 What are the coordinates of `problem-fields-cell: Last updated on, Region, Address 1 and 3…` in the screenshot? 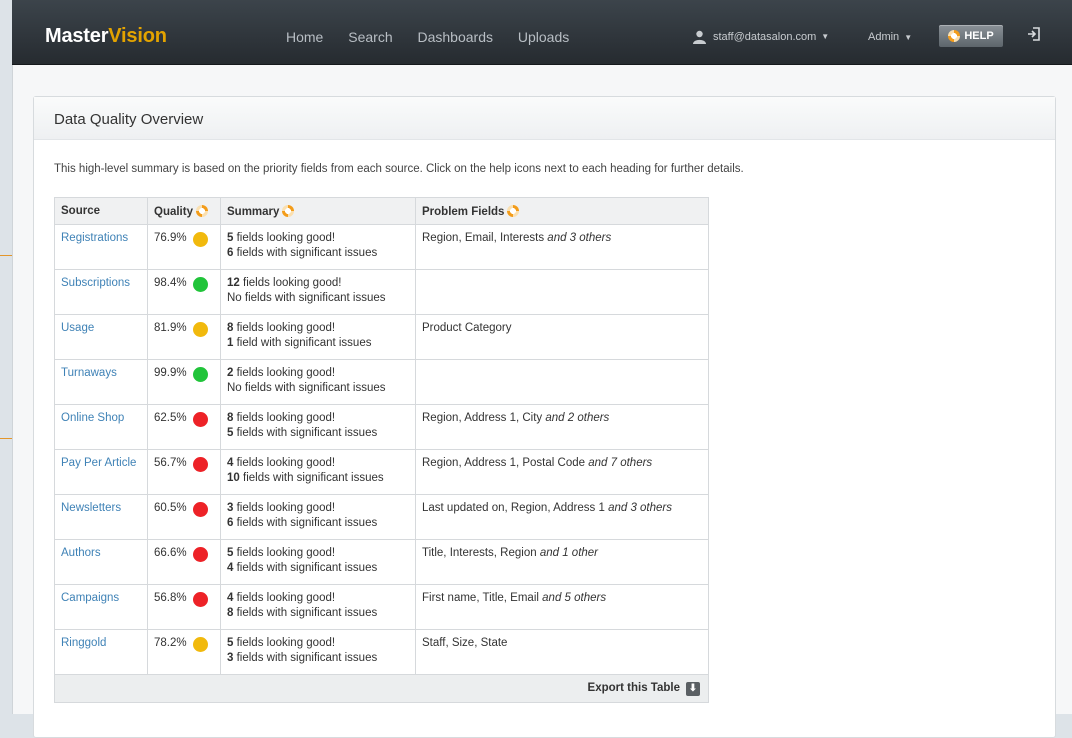 It's located at (562, 517).